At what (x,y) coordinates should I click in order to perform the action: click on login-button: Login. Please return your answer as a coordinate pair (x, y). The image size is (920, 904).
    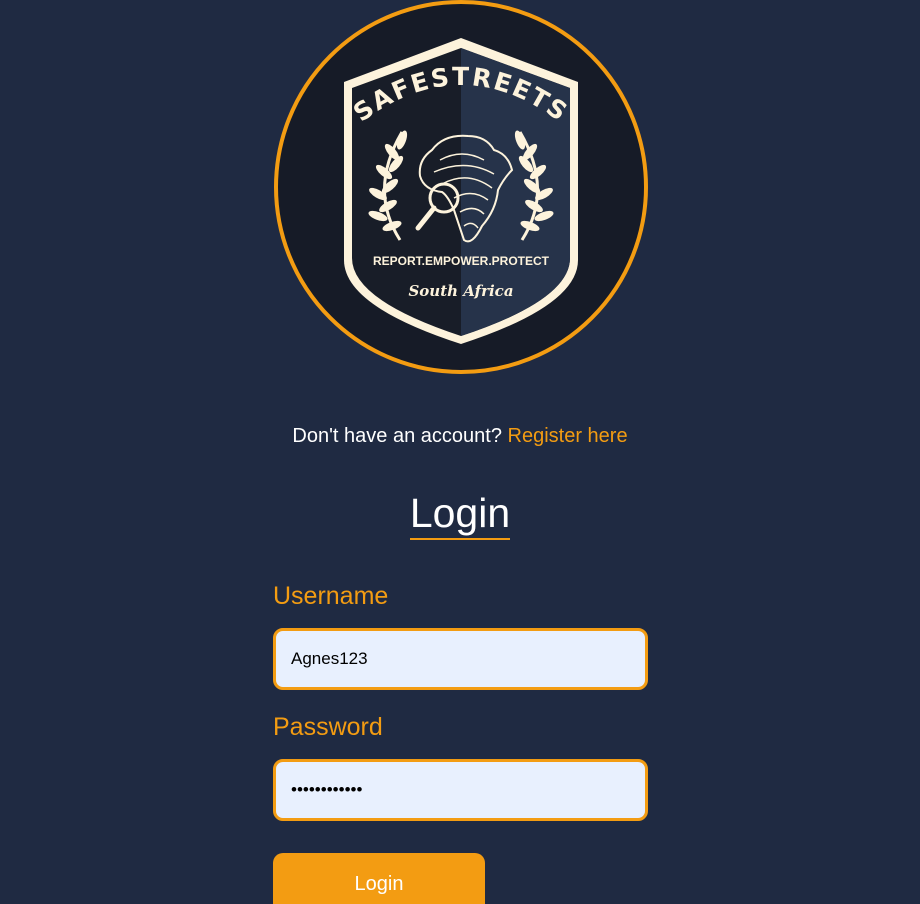
    Looking at the image, I should click on (379, 878).